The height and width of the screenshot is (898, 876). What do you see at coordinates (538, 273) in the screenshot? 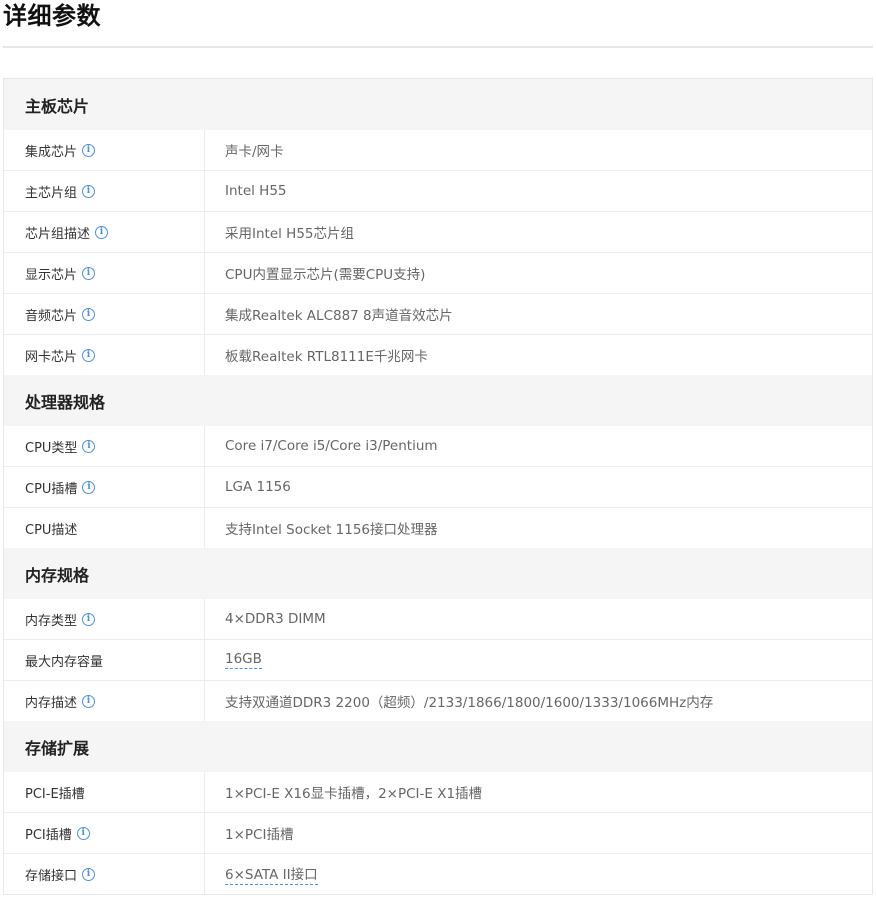
I see `spec-value-cell: CPU内置显示芯片(需要CPU支持)` at bounding box center [538, 273].